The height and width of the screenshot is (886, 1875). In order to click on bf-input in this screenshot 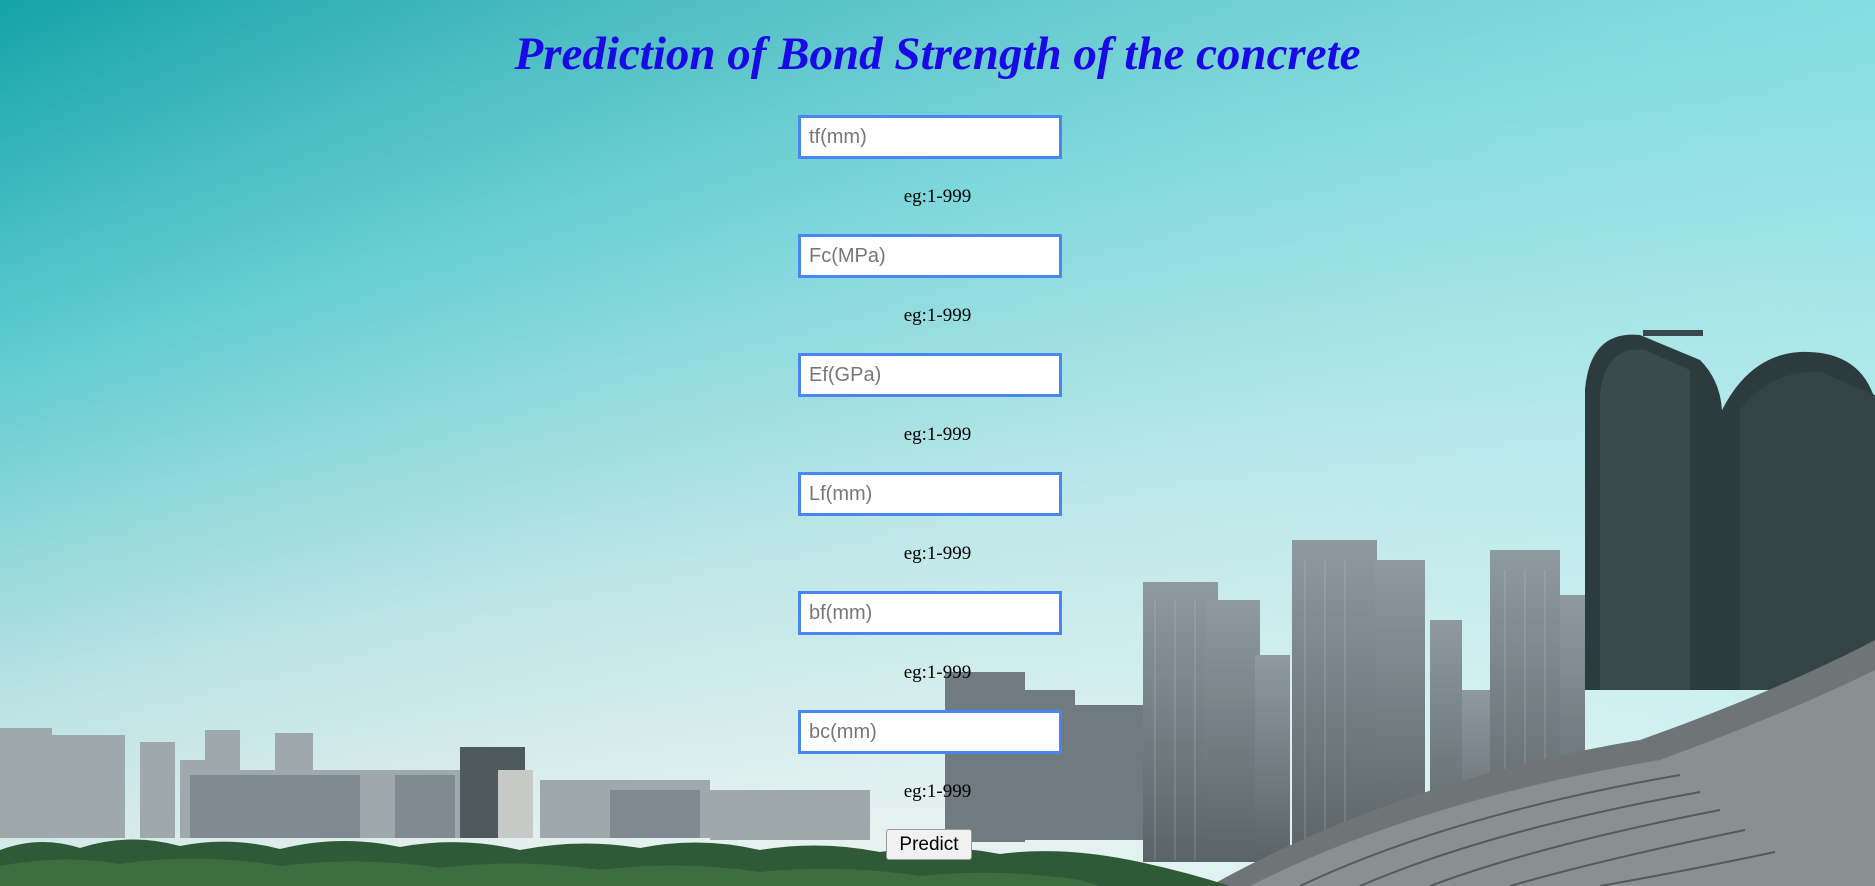, I will do `click(930, 613)`.